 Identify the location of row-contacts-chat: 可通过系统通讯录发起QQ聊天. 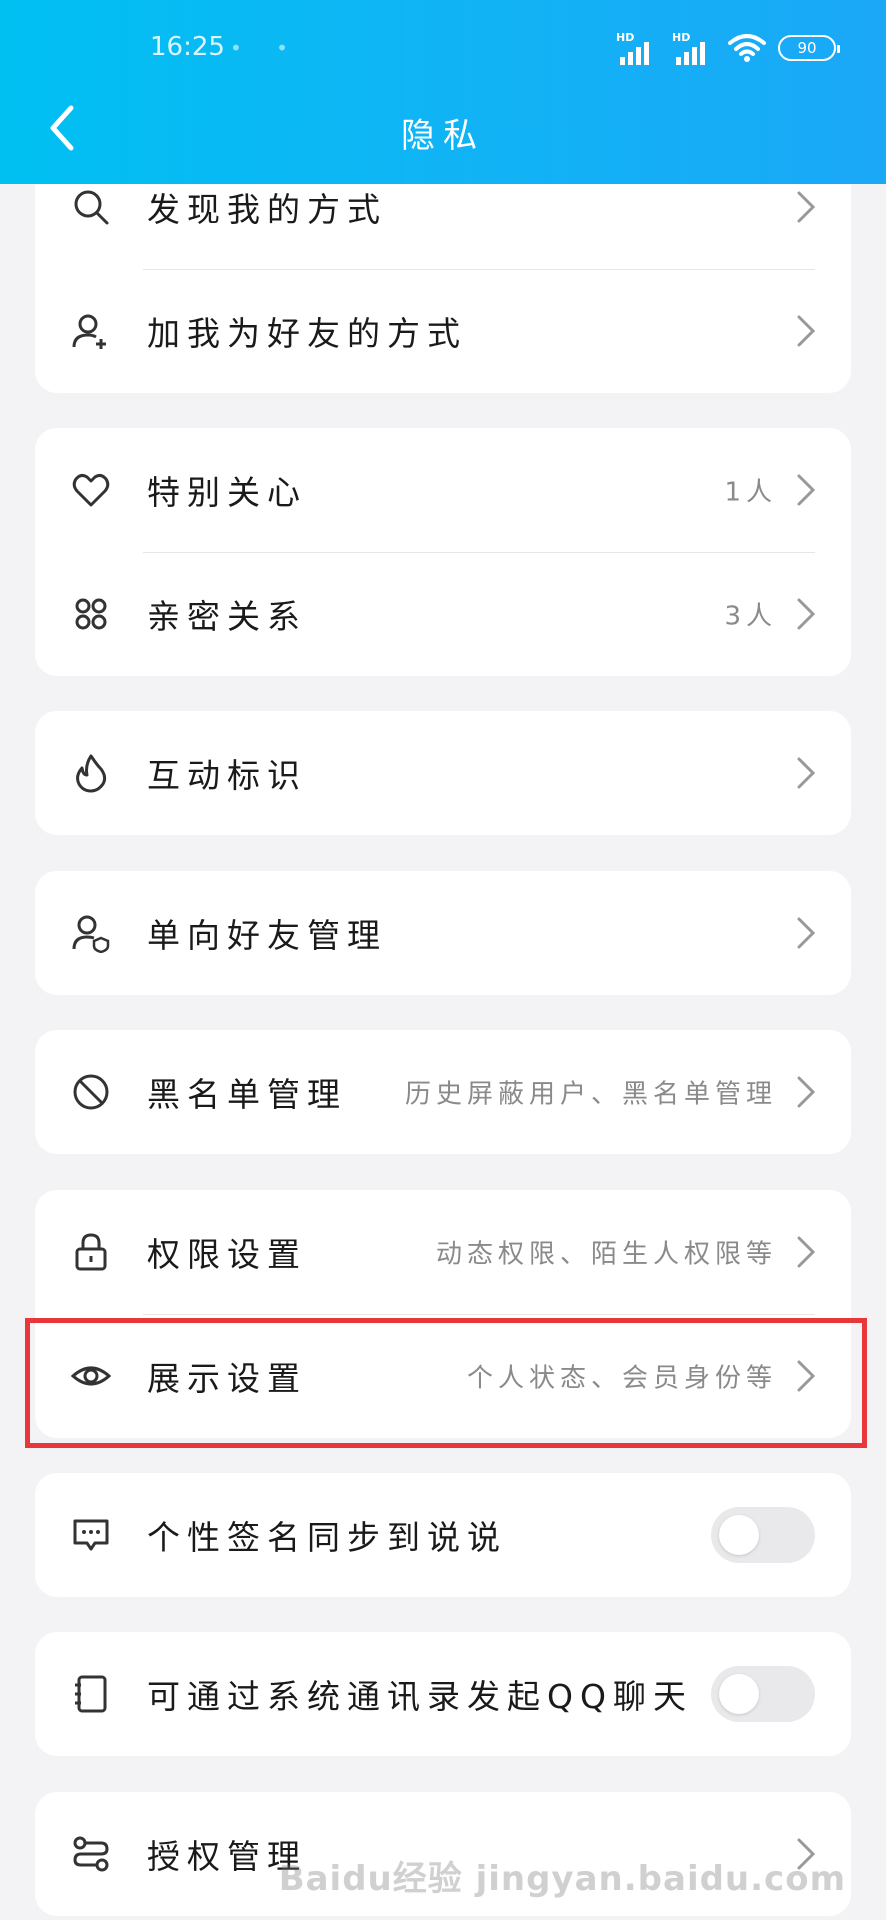
(443, 1694).